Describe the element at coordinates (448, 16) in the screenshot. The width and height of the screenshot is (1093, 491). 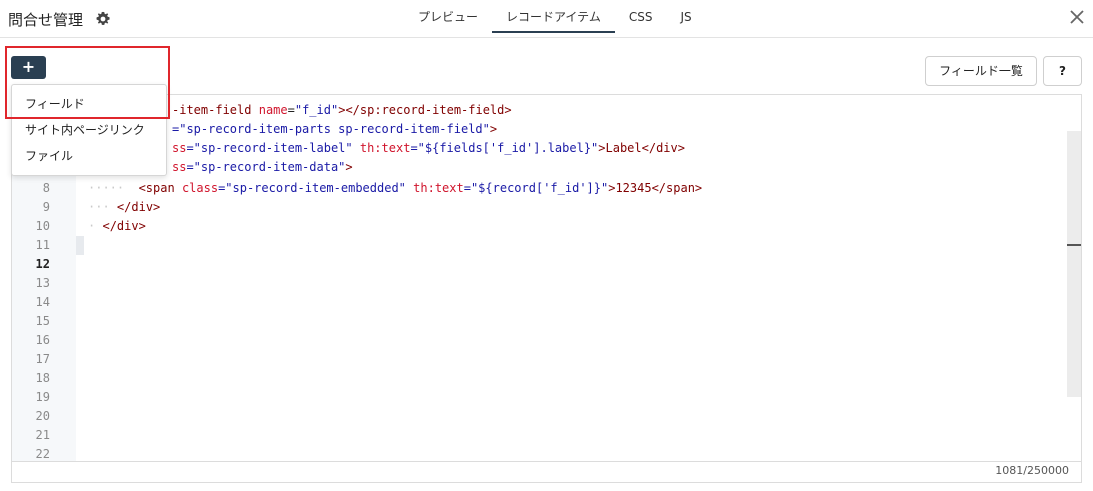
I see `tab-preview: プレビュー` at that location.